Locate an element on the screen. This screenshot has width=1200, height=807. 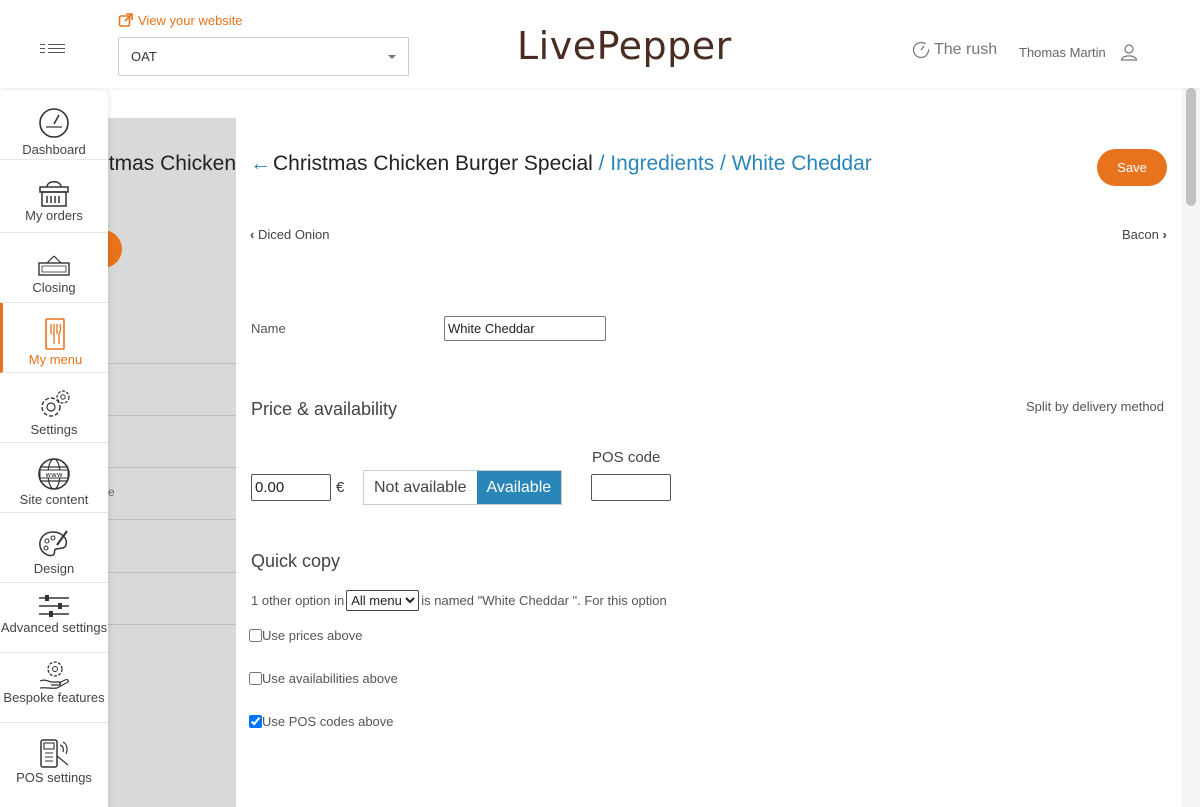
view-website-link: View your website is located at coordinates (180, 20).